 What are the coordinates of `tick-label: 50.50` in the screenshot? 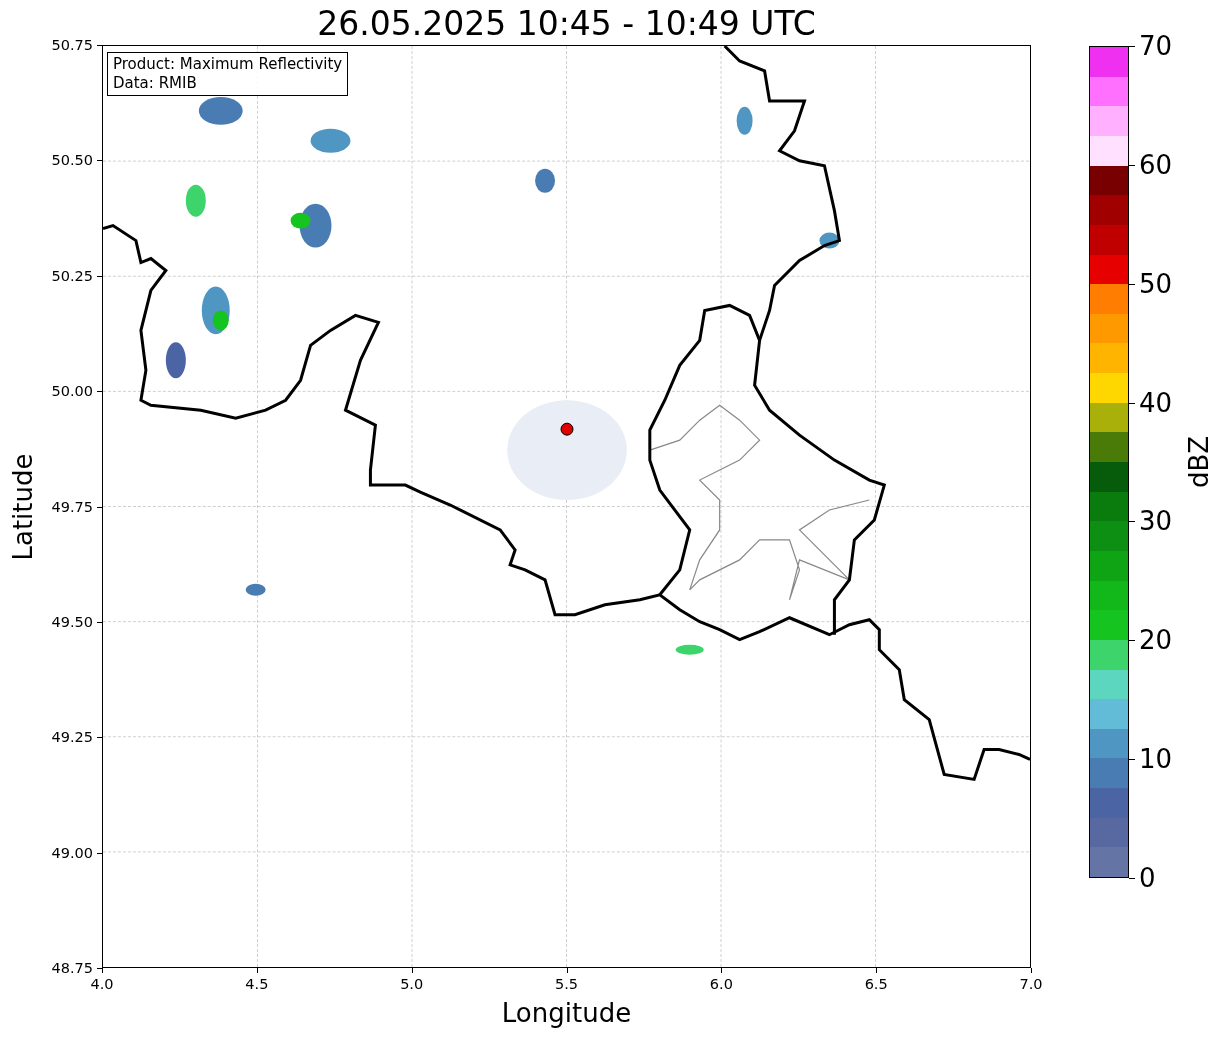 It's located at (72, 160).